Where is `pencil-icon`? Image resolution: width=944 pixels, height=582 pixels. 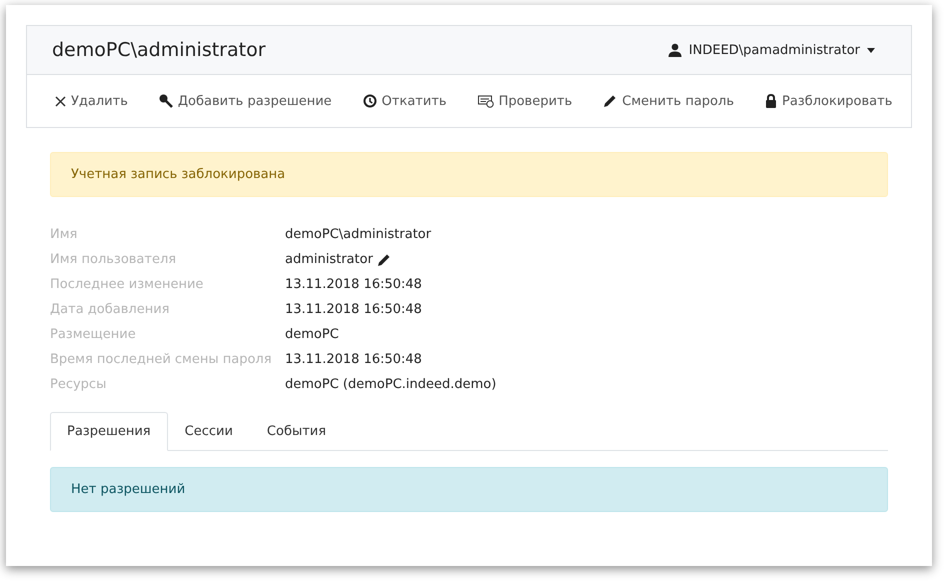
pencil-icon is located at coordinates (610, 101).